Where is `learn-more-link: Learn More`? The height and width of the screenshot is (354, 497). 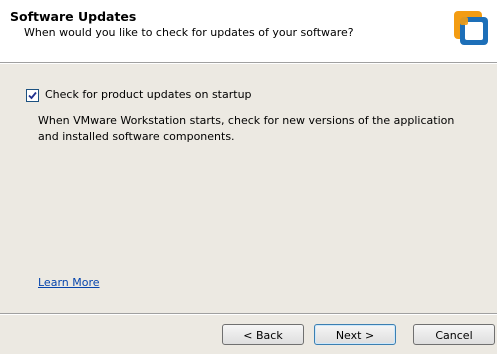 learn-more-link: Learn More is located at coordinates (69, 282).